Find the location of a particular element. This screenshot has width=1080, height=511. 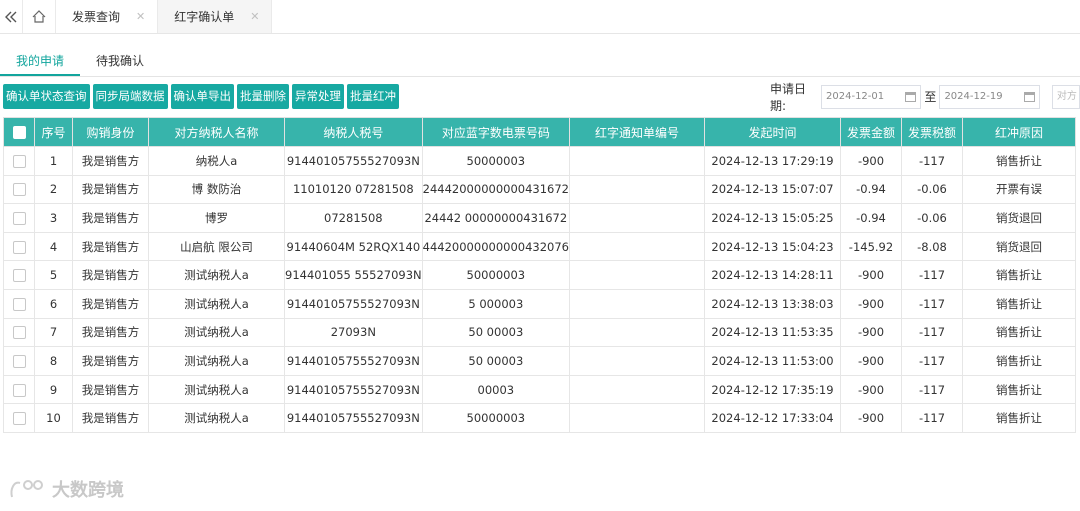

sync-bureau-data-button: 同步局端数据 is located at coordinates (130, 96).